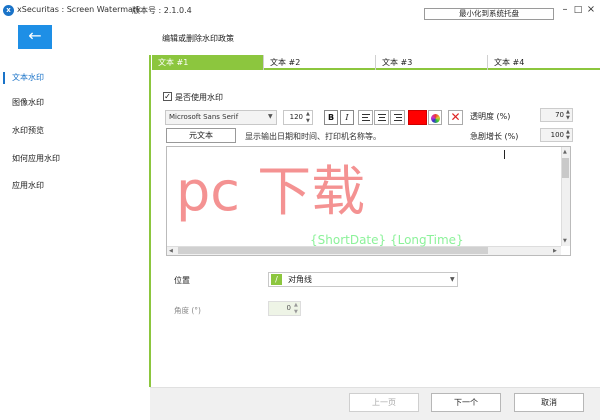 This screenshot has height=420, width=600. What do you see at coordinates (387, 240) in the screenshot?
I see `watermark-text-value: {ShortDate} {LongTime}` at bounding box center [387, 240].